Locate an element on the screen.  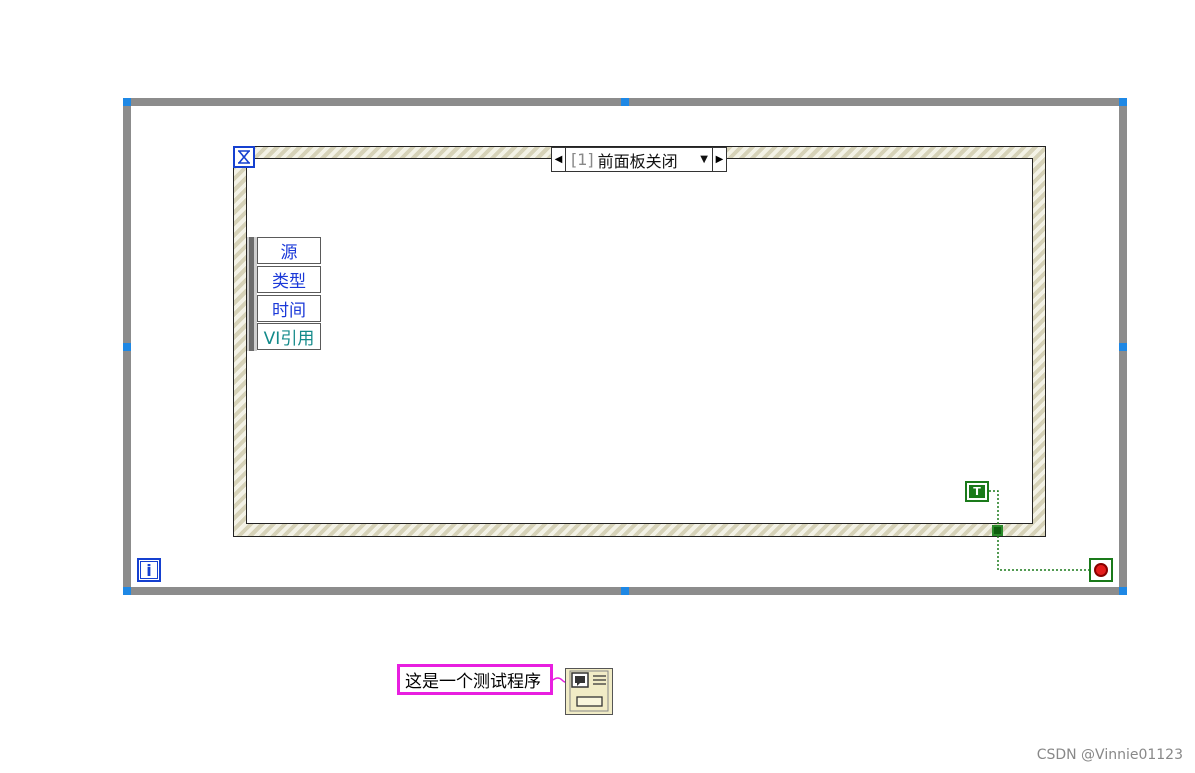
output-tunnel is located at coordinates (997, 530).